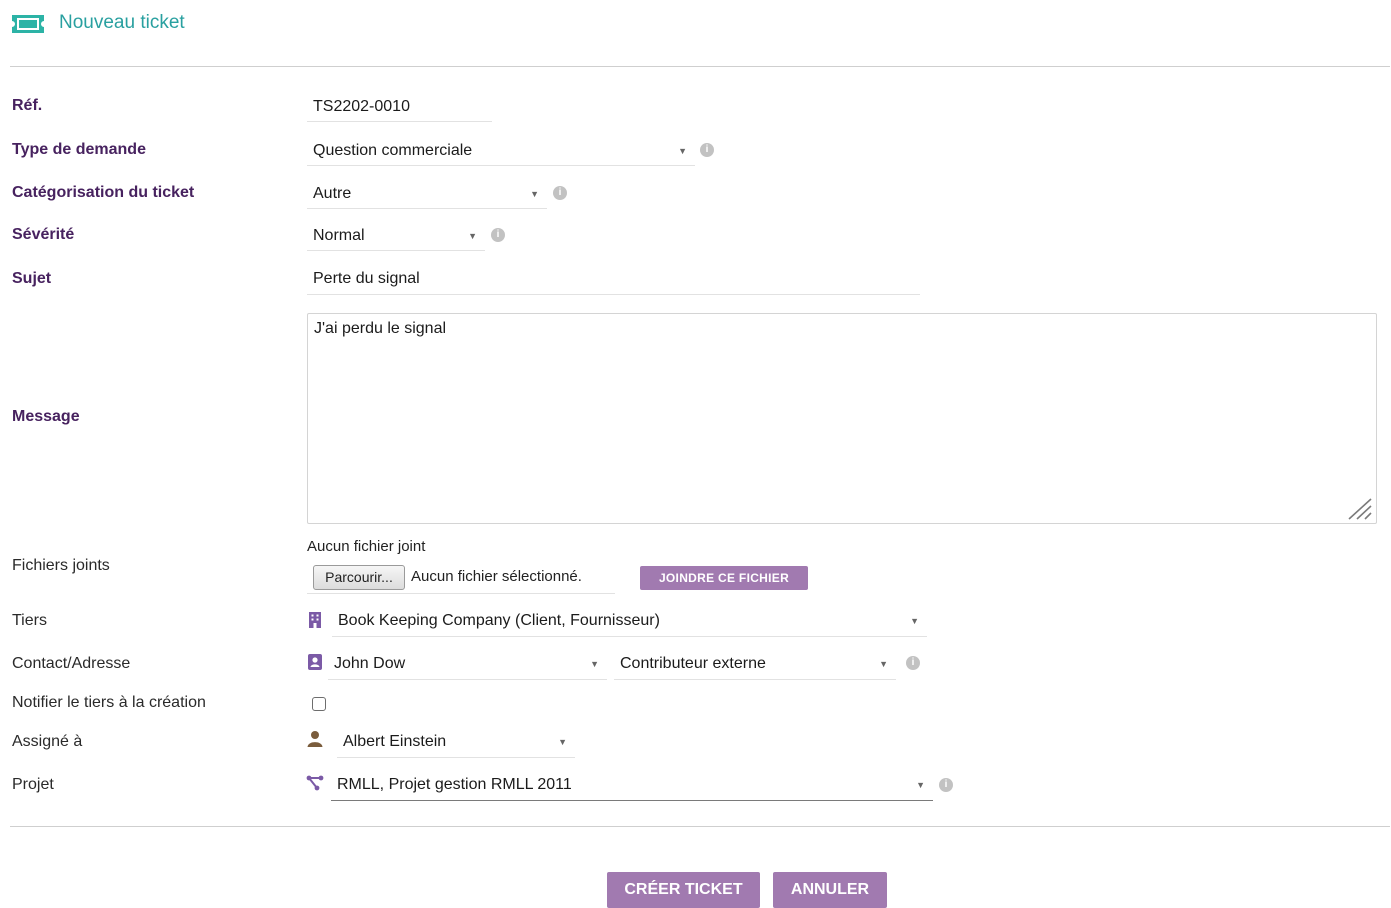 This screenshot has width=1391, height=908. I want to click on footer-divider, so click(700, 826).